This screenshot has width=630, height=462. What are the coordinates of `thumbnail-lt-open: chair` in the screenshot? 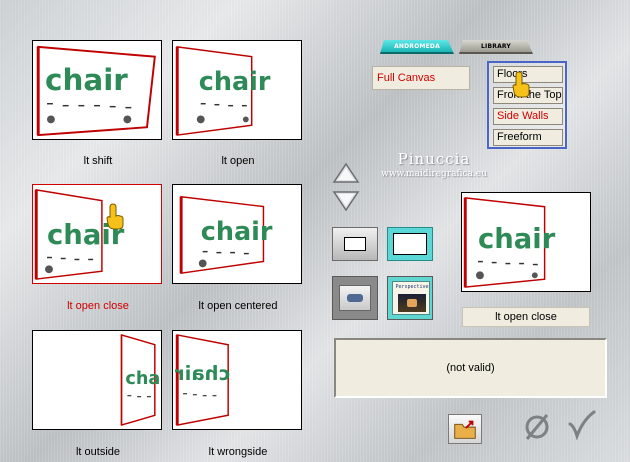 It's located at (237, 90).